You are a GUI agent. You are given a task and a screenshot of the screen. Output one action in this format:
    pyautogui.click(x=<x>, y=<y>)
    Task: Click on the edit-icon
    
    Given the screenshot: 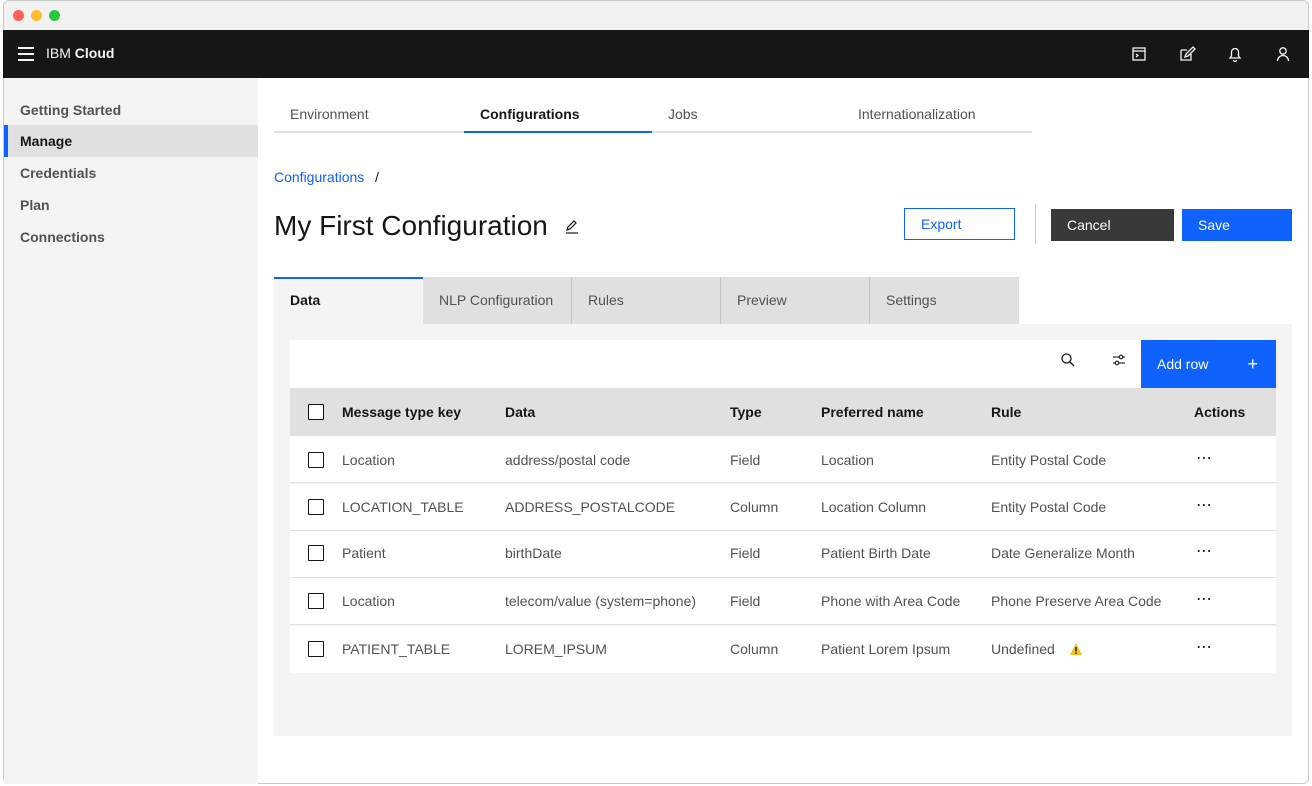 What is the action you would take?
    pyautogui.click(x=1187, y=54)
    